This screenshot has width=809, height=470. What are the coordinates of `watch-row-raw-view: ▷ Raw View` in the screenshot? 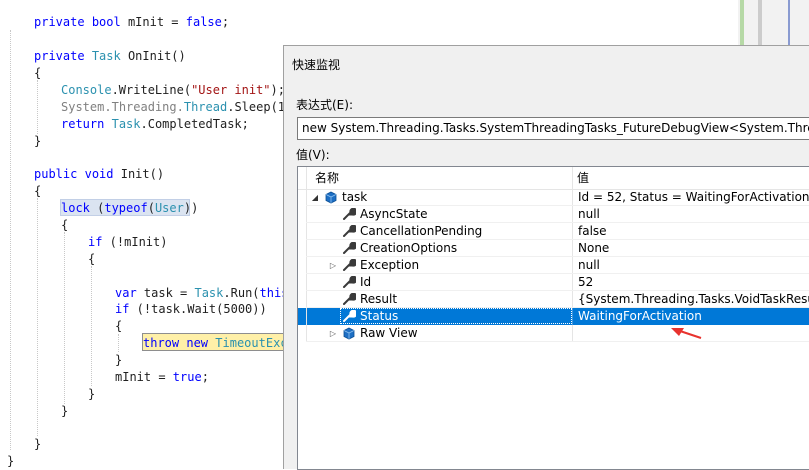 It's located at (553, 333).